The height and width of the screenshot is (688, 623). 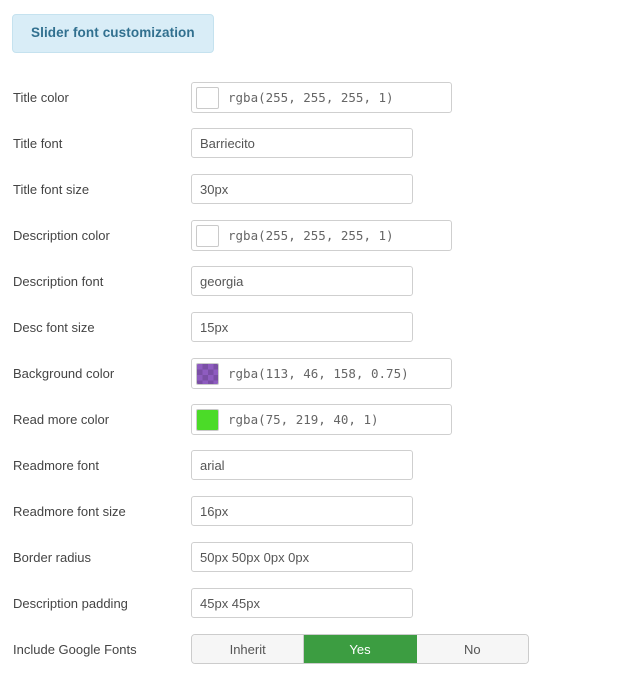 What do you see at coordinates (41, 97) in the screenshot?
I see `field-label: Title color` at bounding box center [41, 97].